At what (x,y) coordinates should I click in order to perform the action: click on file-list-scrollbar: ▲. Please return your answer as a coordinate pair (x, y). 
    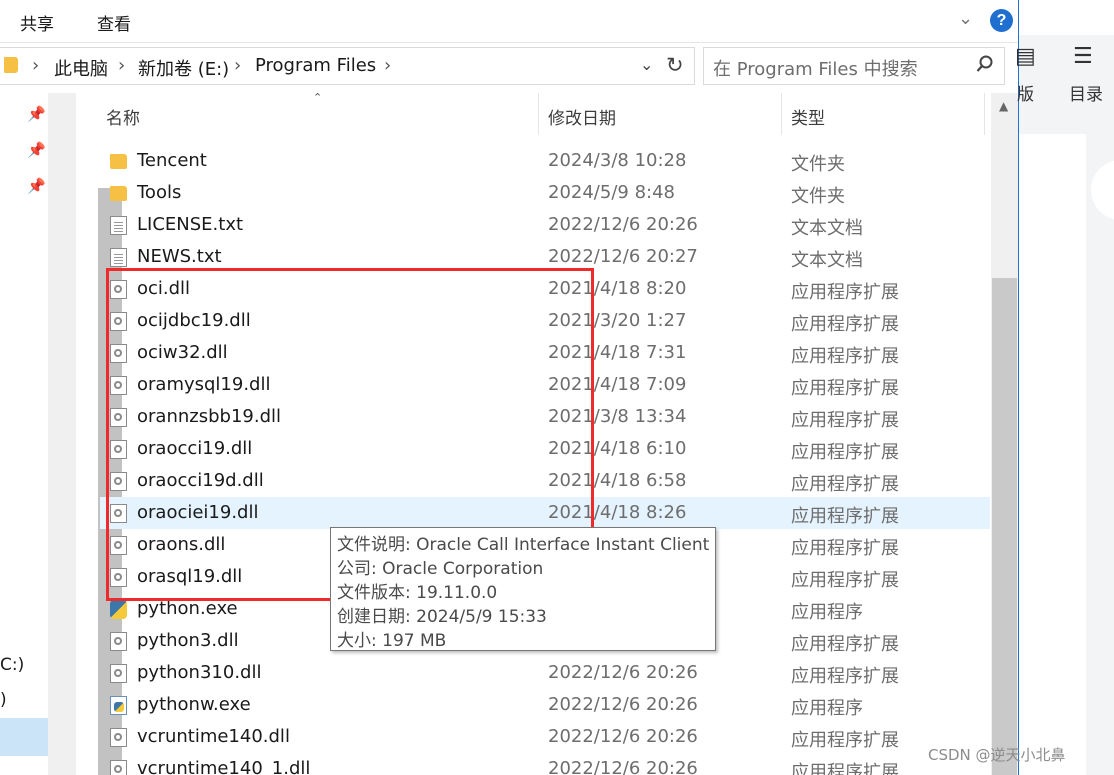
    Looking at the image, I should click on (1004, 434).